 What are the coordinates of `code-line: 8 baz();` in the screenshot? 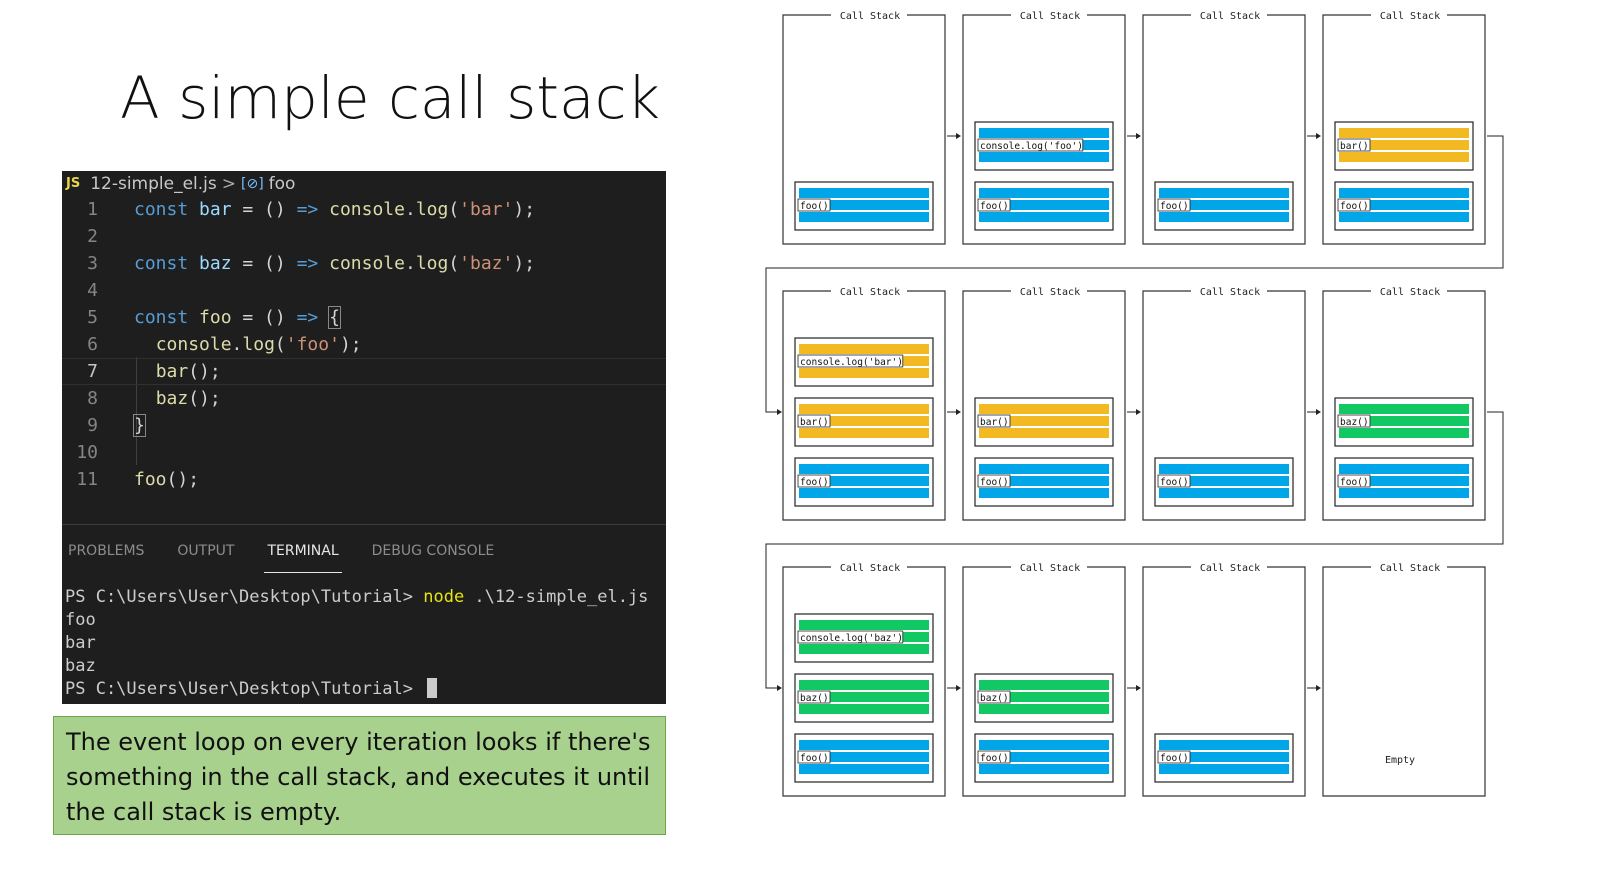 It's located at (364, 398).